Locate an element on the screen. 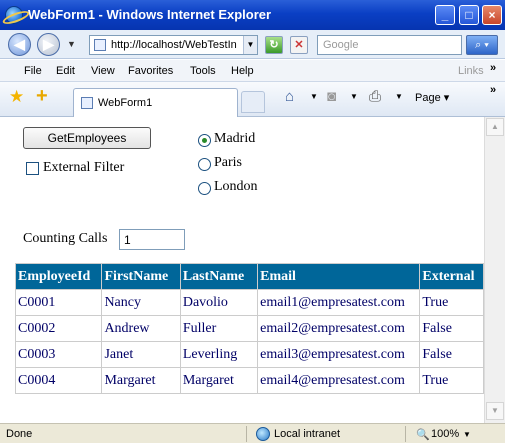 This screenshot has height=443, width=505. address-field: http://localhost/WebTestIn ▼ is located at coordinates (173, 45).